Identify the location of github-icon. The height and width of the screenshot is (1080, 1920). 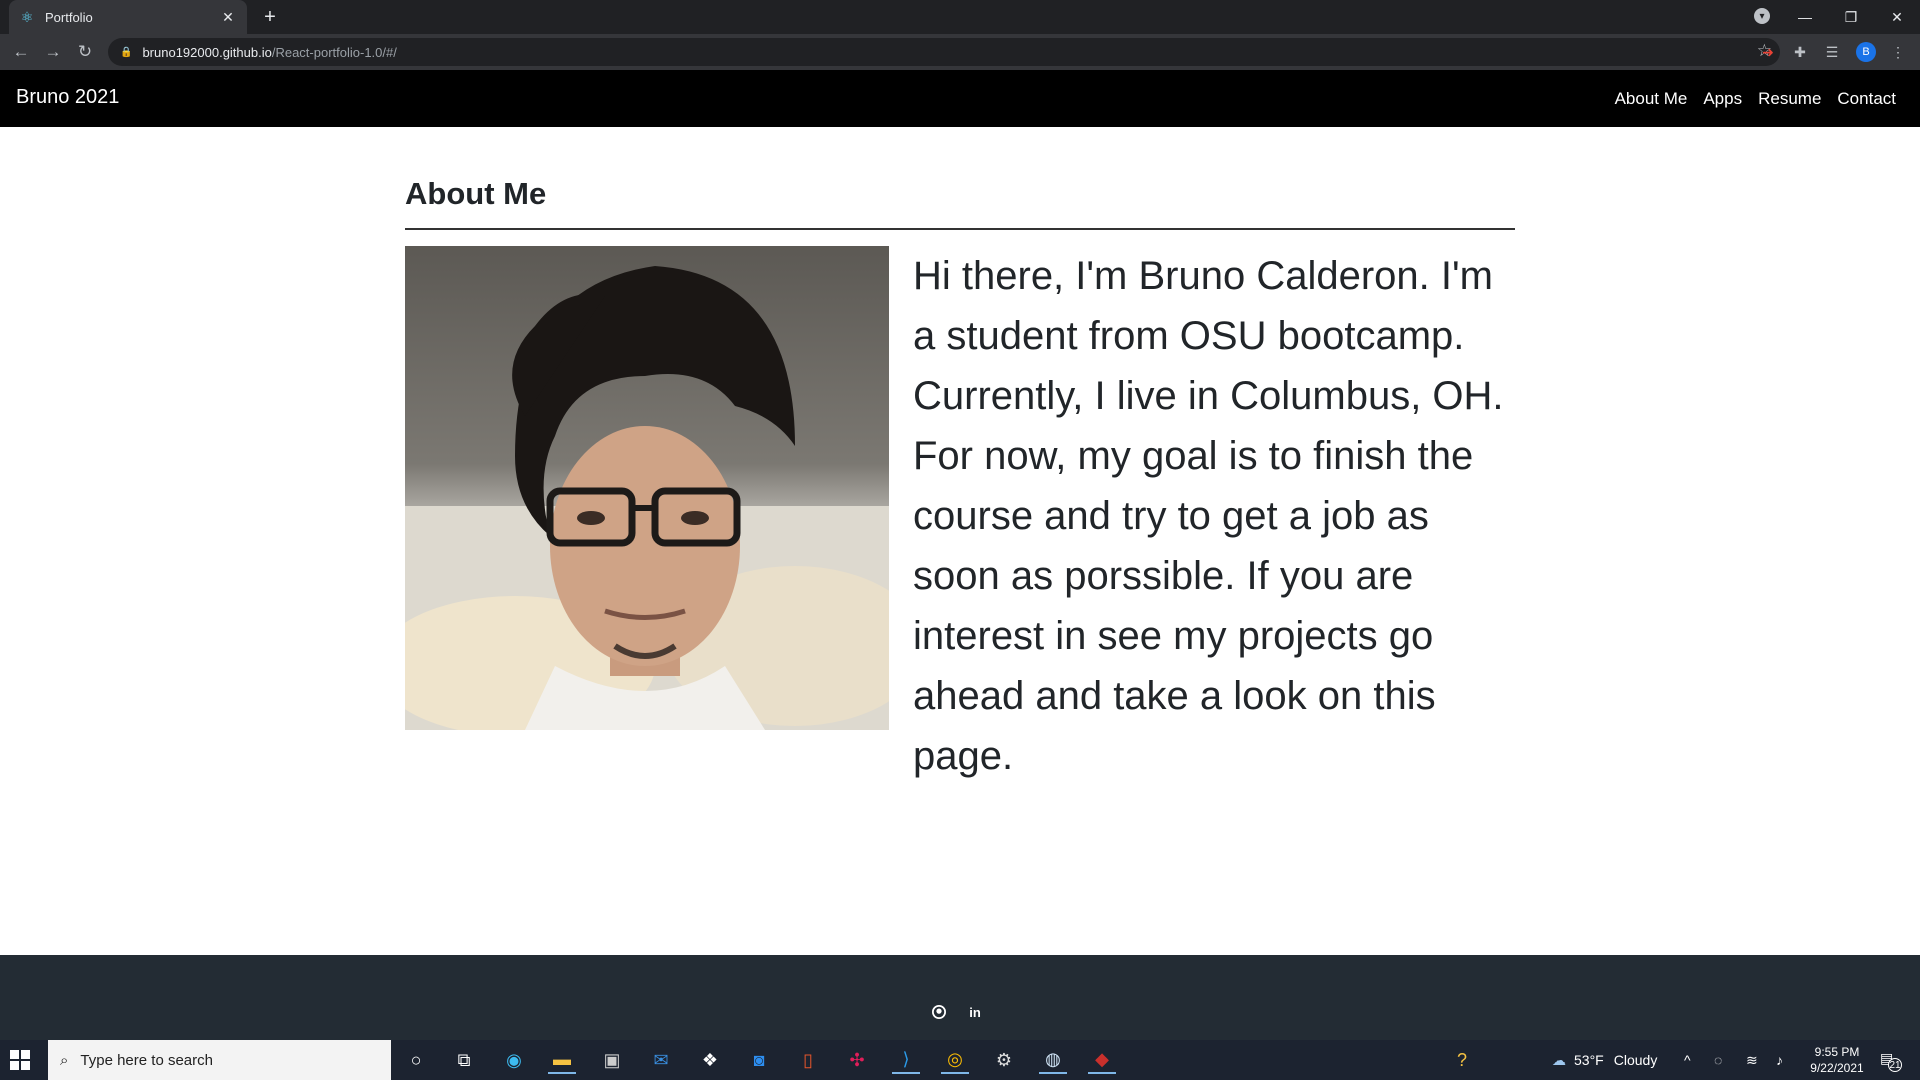
(939, 1012).